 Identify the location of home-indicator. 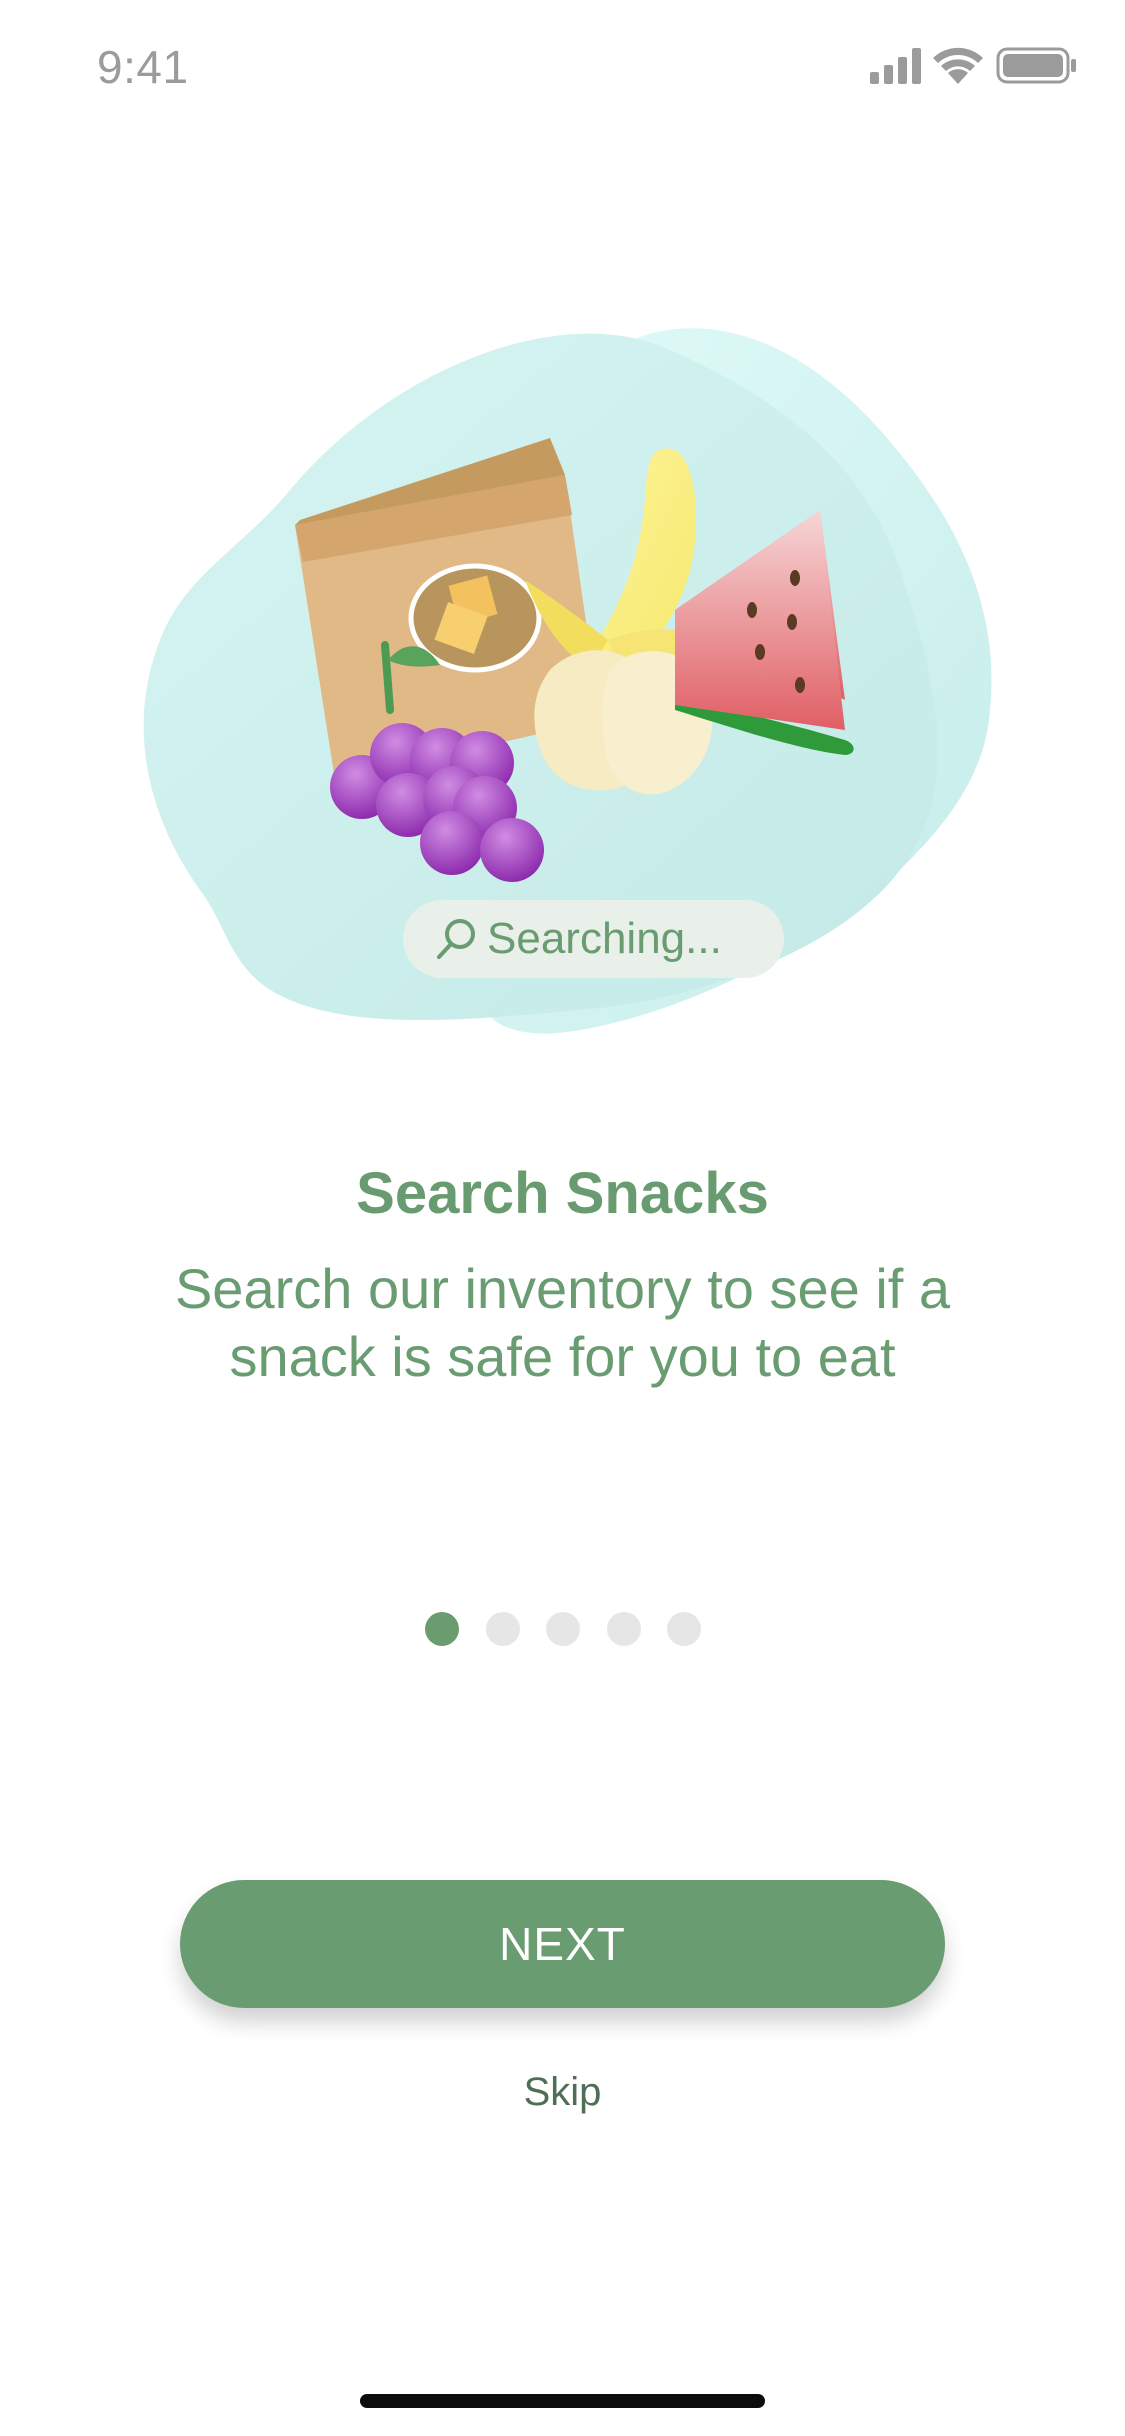
(562, 2401).